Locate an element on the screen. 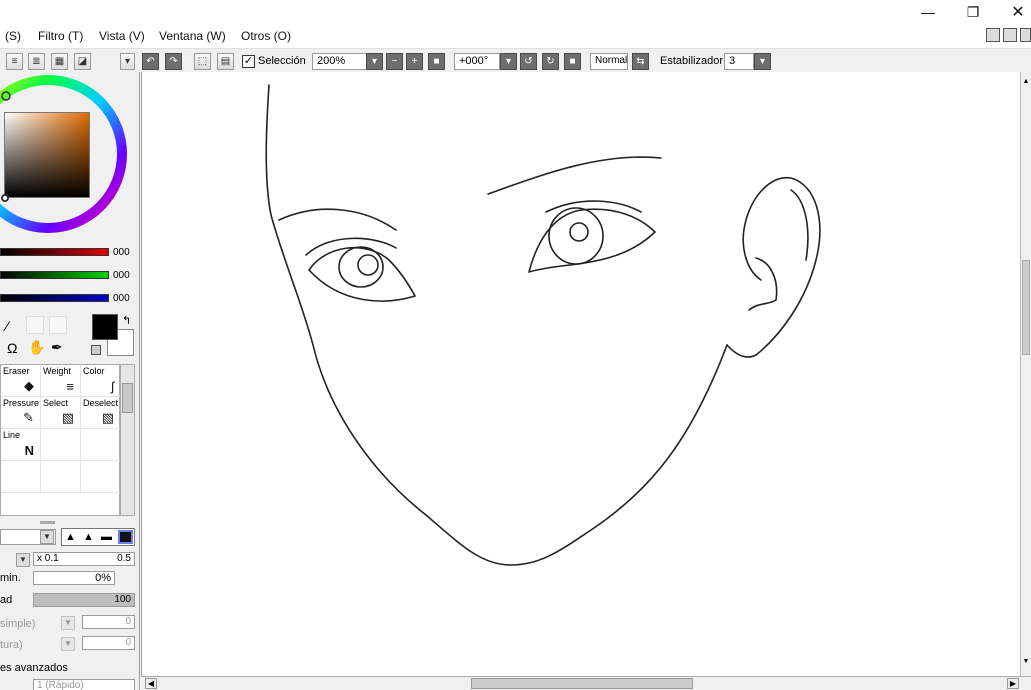 This screenshot has height=690, width=1031. deselect-icon: ⬚ is located at coordinates (202, 61).